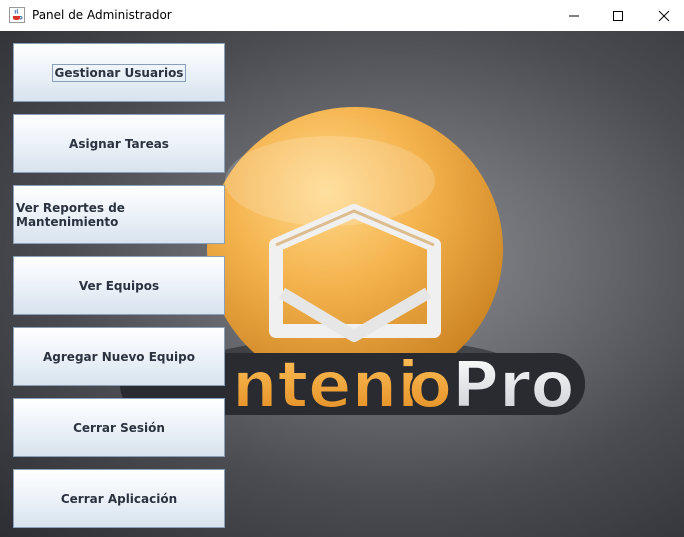  I want to click on view-equipment-label: Ver Equipos, so click(119, 285).